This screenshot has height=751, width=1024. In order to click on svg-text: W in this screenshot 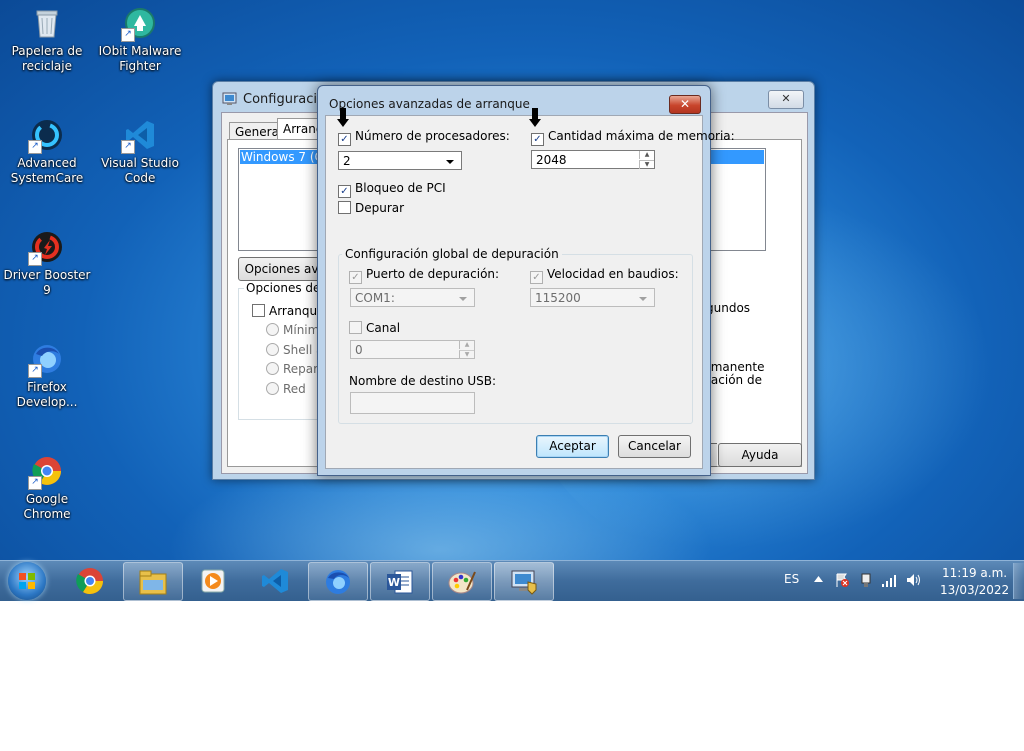, I will do `click(394, 582)`.